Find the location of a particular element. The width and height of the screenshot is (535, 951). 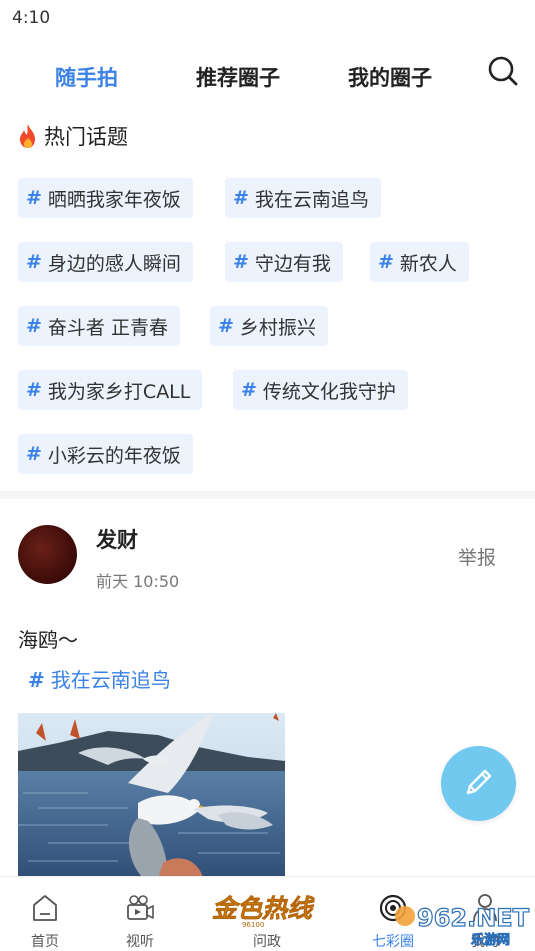

hotline-logo-number: 96100 is located at coordinates (253, 925).